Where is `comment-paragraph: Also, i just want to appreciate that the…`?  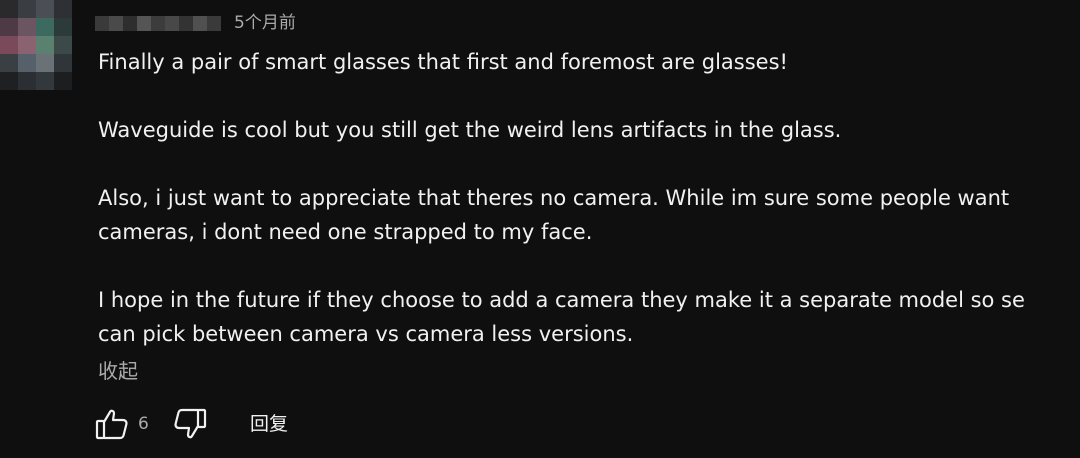
comment-paragraph: Also, i just want to appreciate that the… is located at coordinates (554, 215).